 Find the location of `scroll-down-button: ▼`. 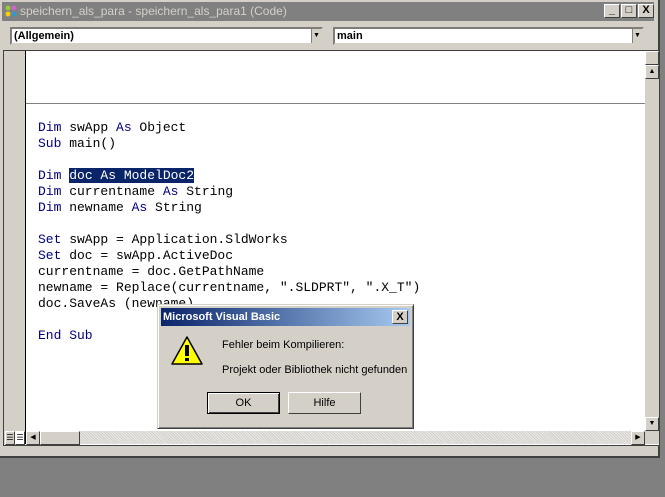

scroll-down-button: ▼ is located at coordinates (652, 424).